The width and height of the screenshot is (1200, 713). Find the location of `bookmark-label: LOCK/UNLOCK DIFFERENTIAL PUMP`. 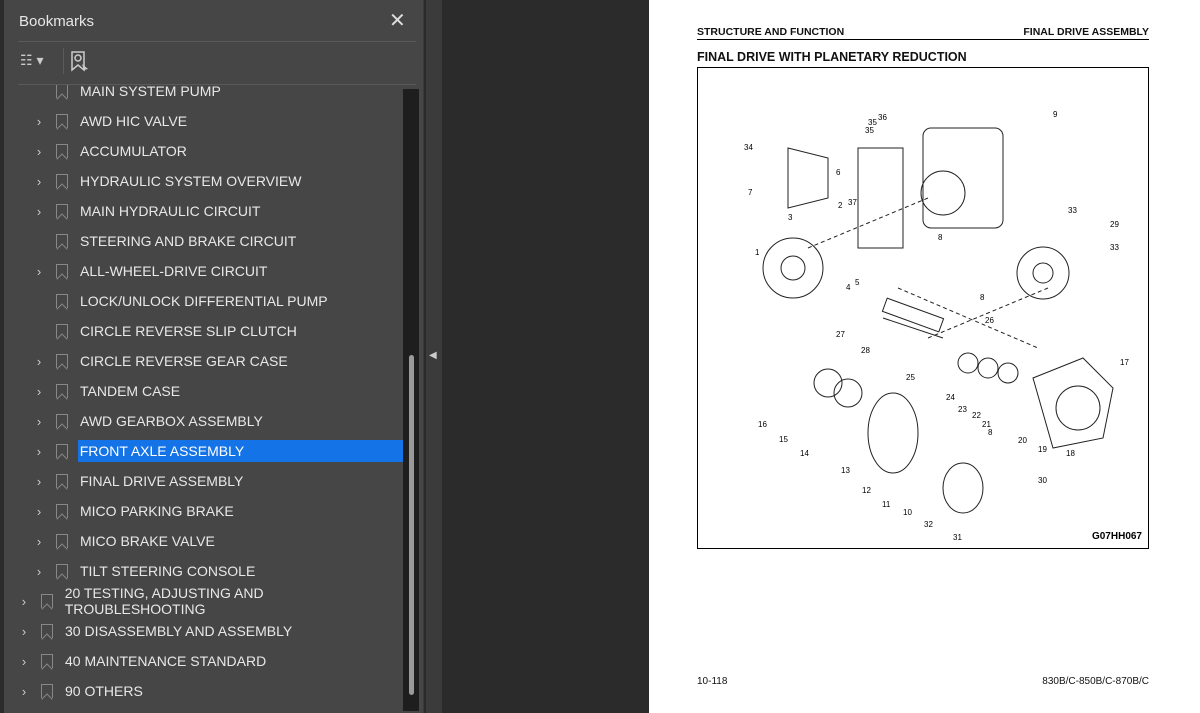

bookmark-label: LOCK/UNLOCK DIFFERENTIAL PUMP is located at coordinates (204, 301).